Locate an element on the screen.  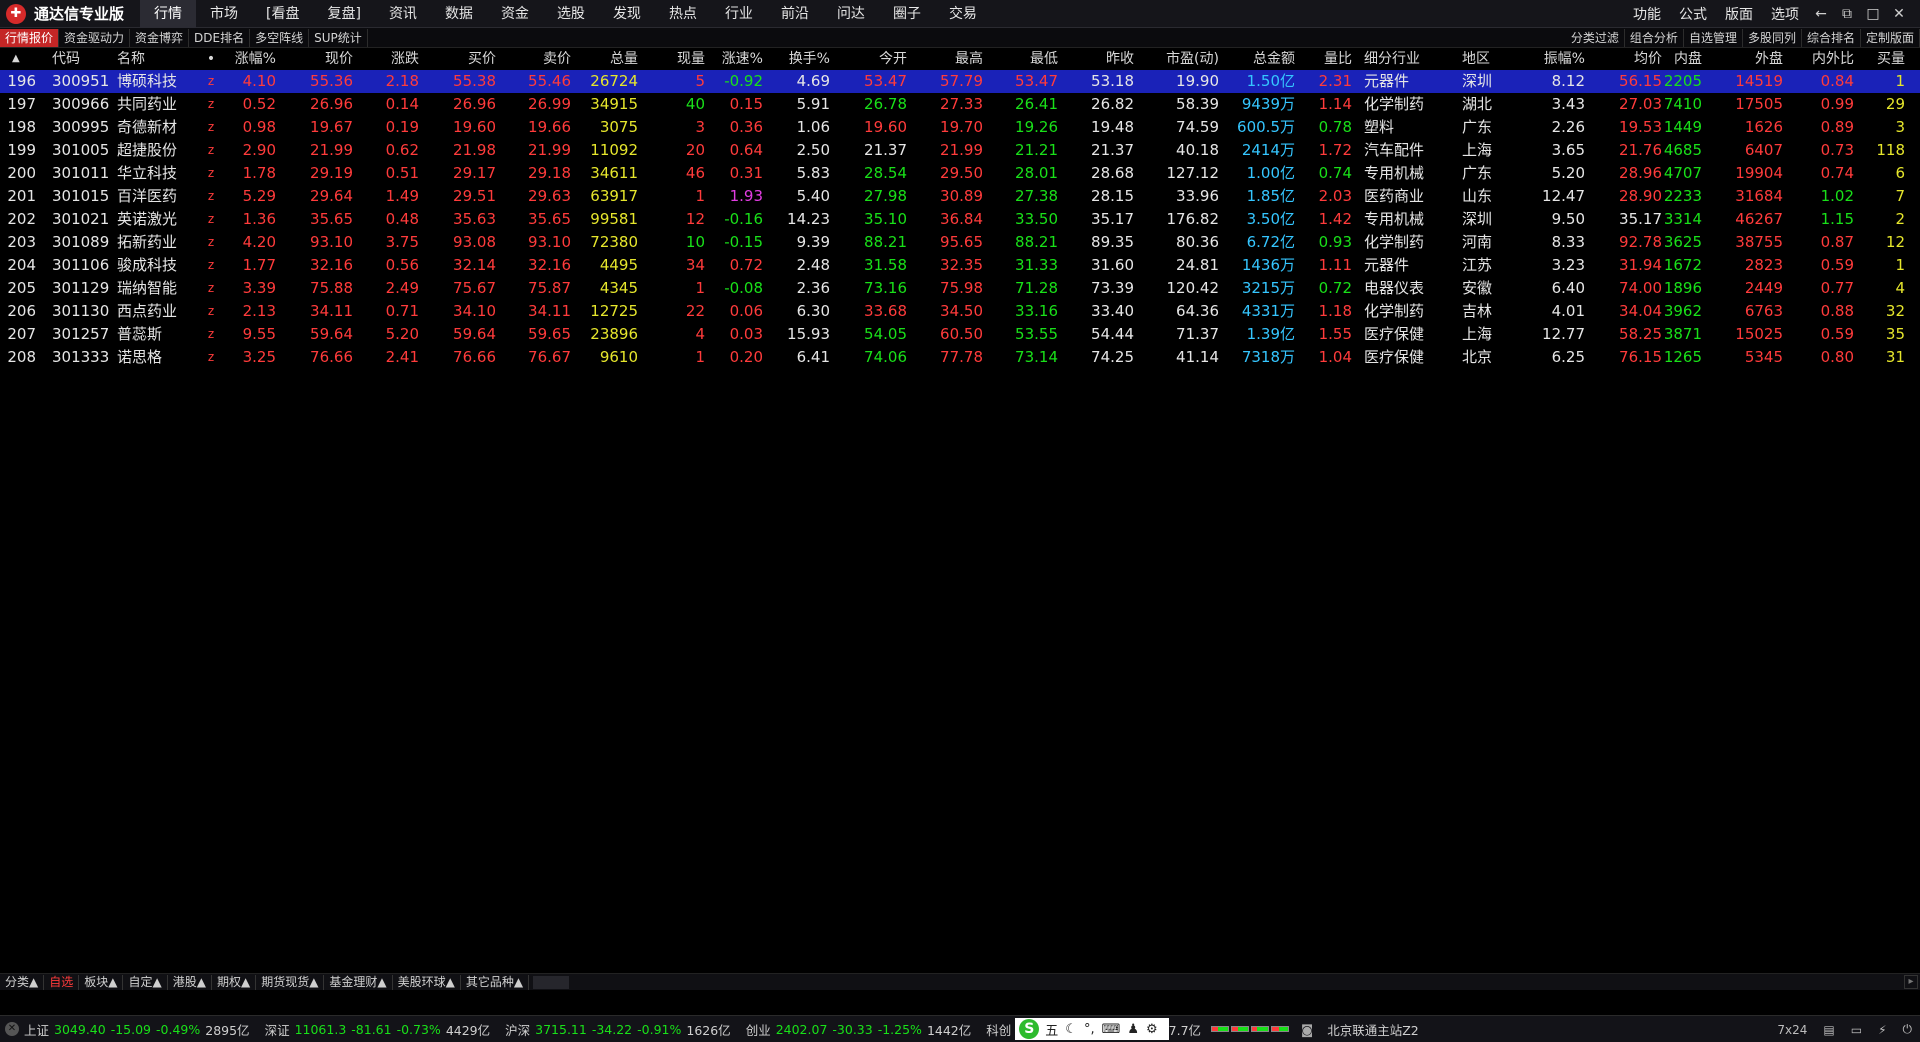
index-quote: 上证 3049.40 -15.09 -0.49% 2895亿 is located at coordinates (139, 1029).